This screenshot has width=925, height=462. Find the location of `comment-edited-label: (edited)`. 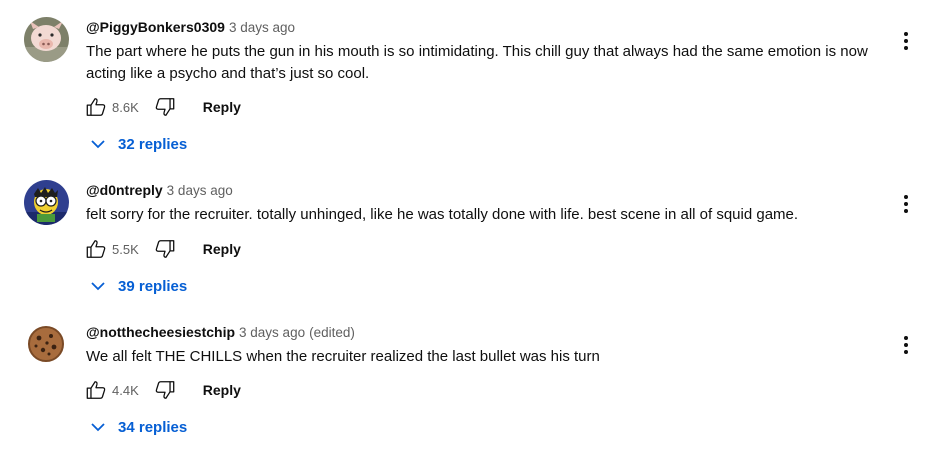

comment-edited-label: (edited) is located at coordinates (332, 332).